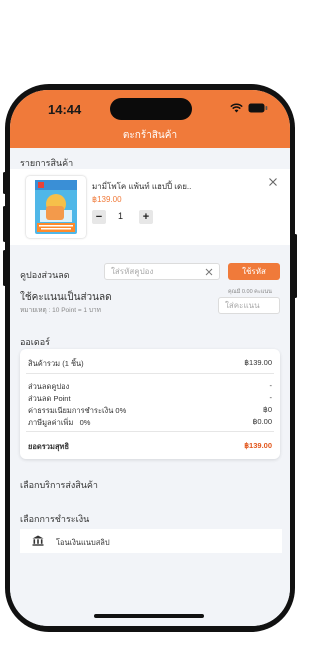 Image resolution: width=320 pixels, height=652 pixels. What do you see at coordinates (151, 541) in the screenshot?
I see `payment-method-option: โอนเงินแนบสลิป` at bounding box center [151, 541].